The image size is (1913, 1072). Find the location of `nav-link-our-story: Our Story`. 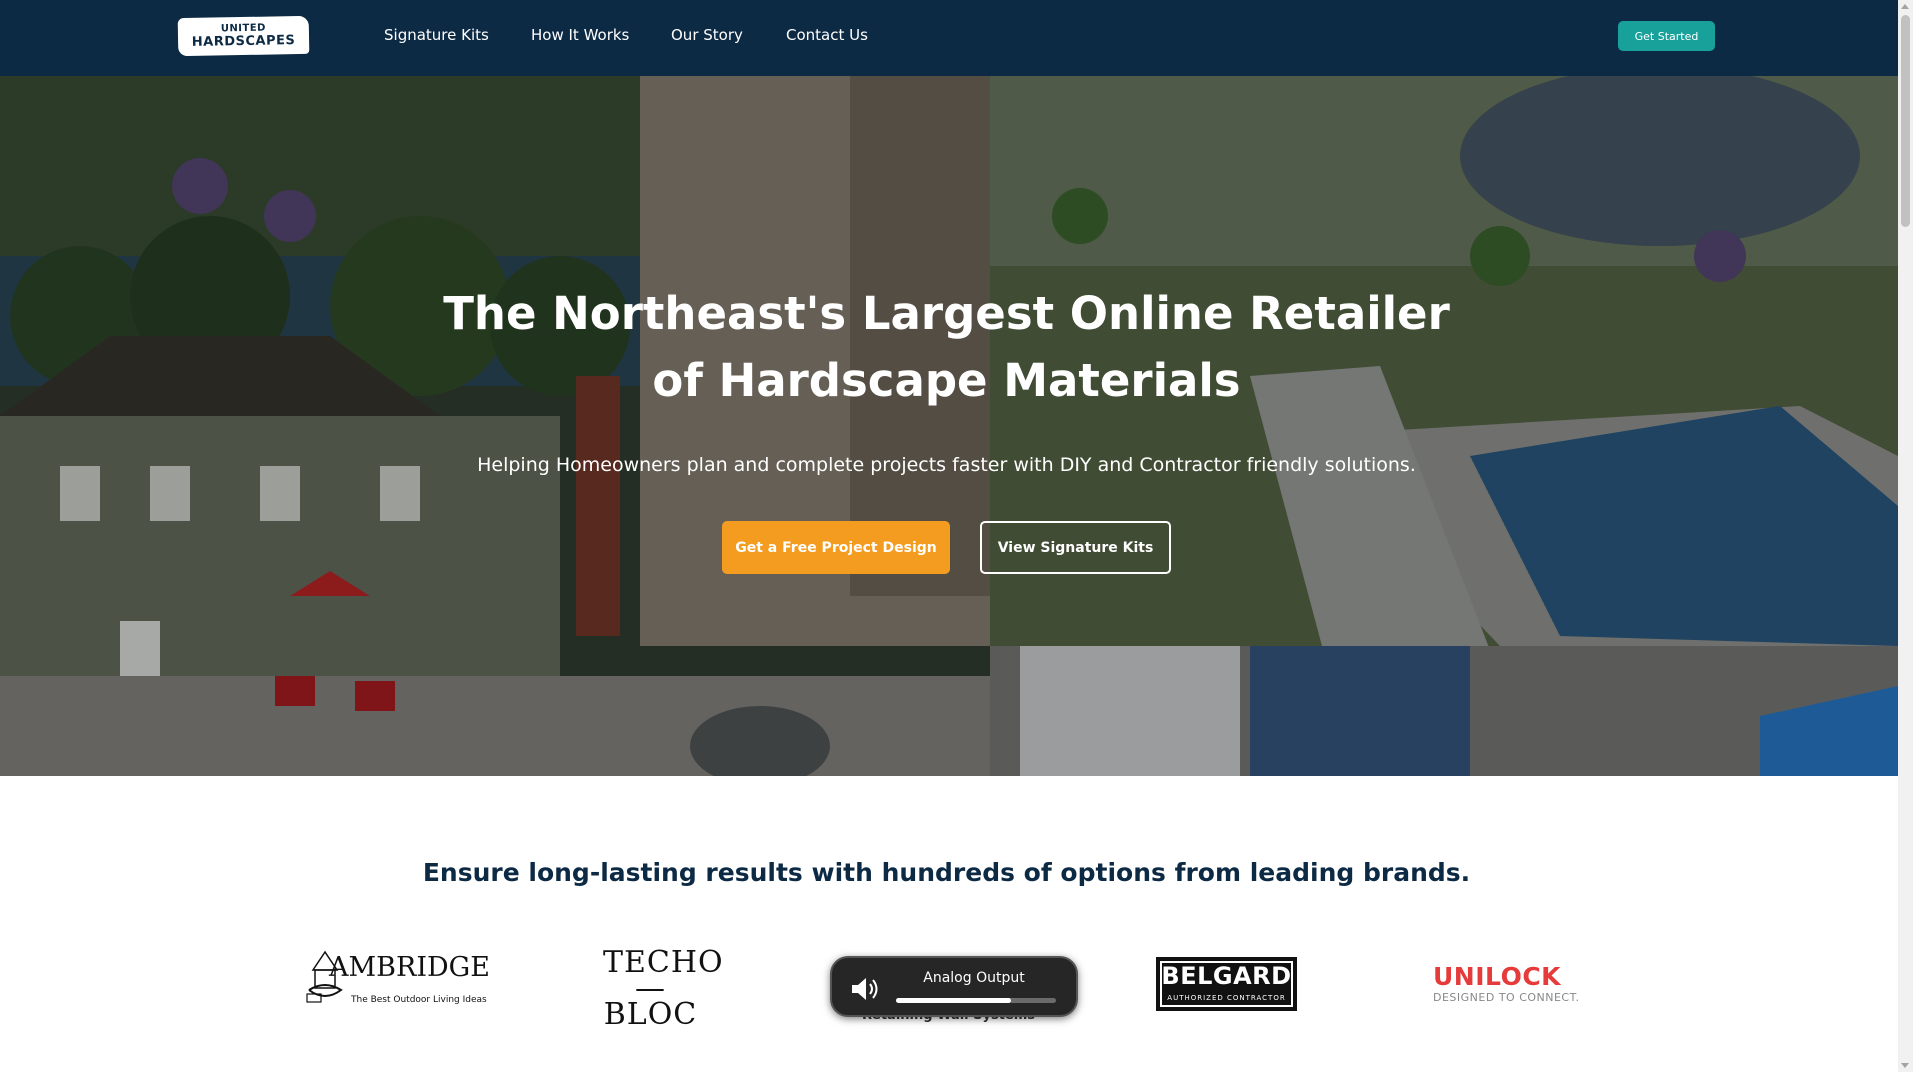

nav-link-our-story: Our Story is located at coordinates (707, 35).